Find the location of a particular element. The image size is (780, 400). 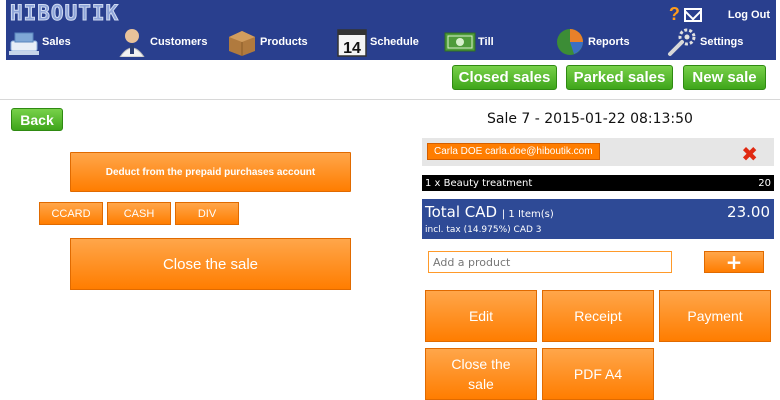

total-label: Total CAD | 1 Item(s) is located at coordinates (489, 212).